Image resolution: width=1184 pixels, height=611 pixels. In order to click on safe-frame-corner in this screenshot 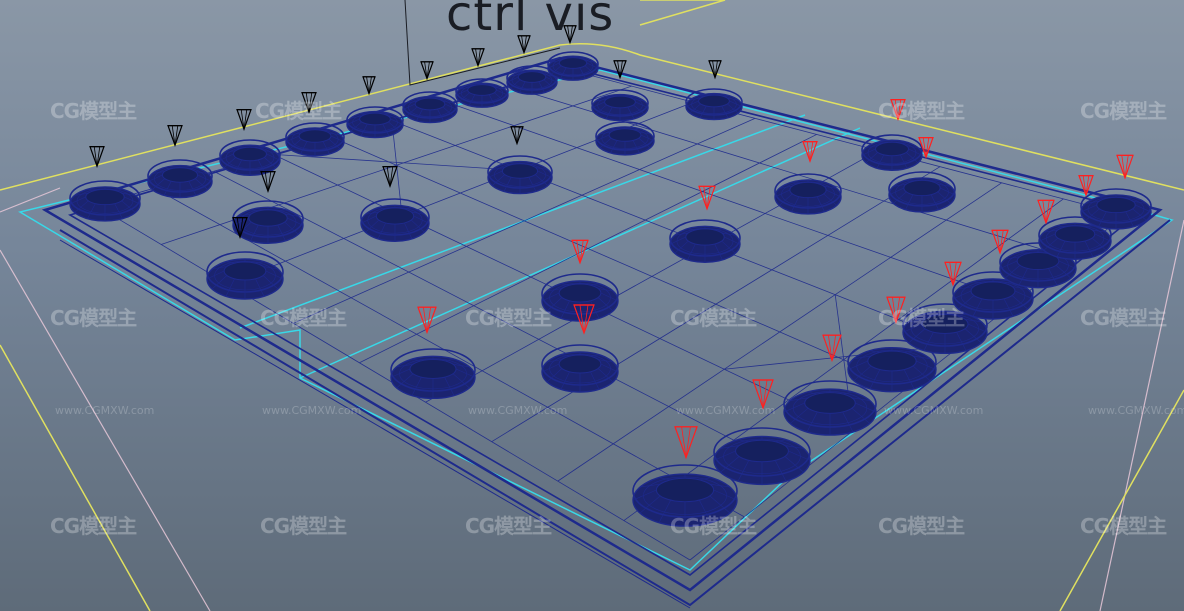, I will do `click(682, 13)`.